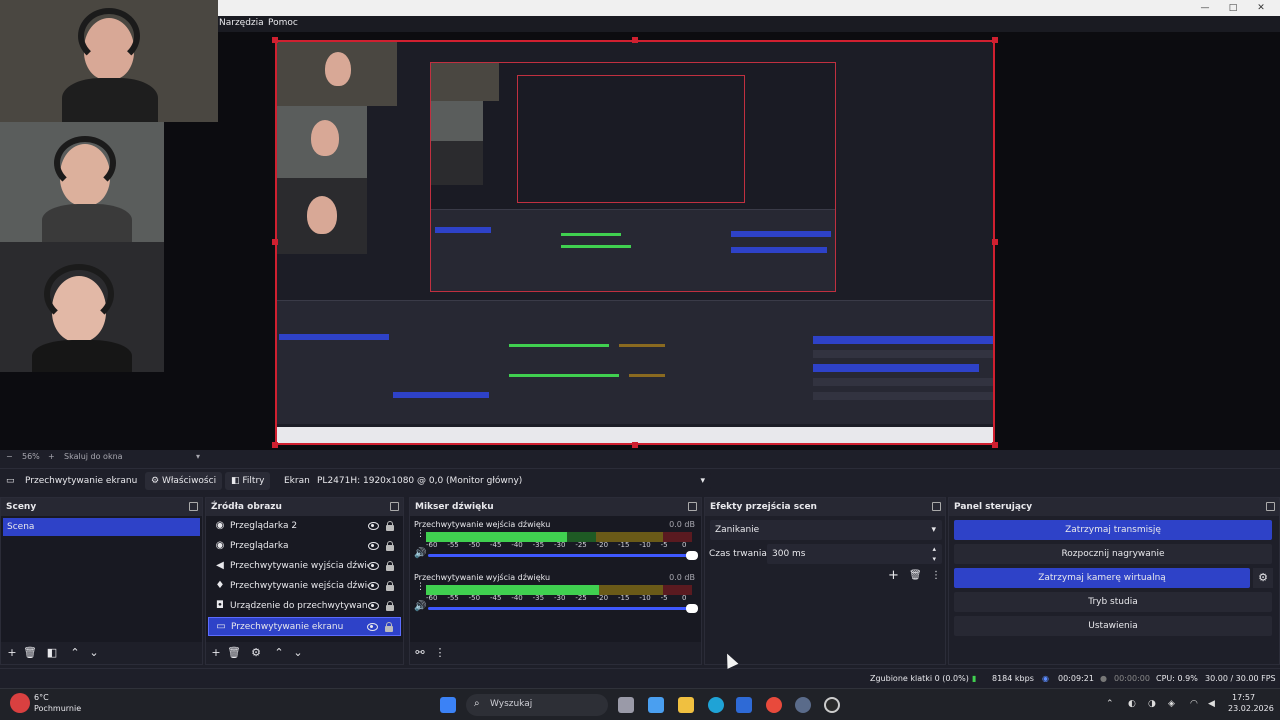 The image size is (1280, 720). Describe the element at coordinates (304, 526) in the screenshot. I see `source-item: ◉ Przeglądarka 2` at that location.